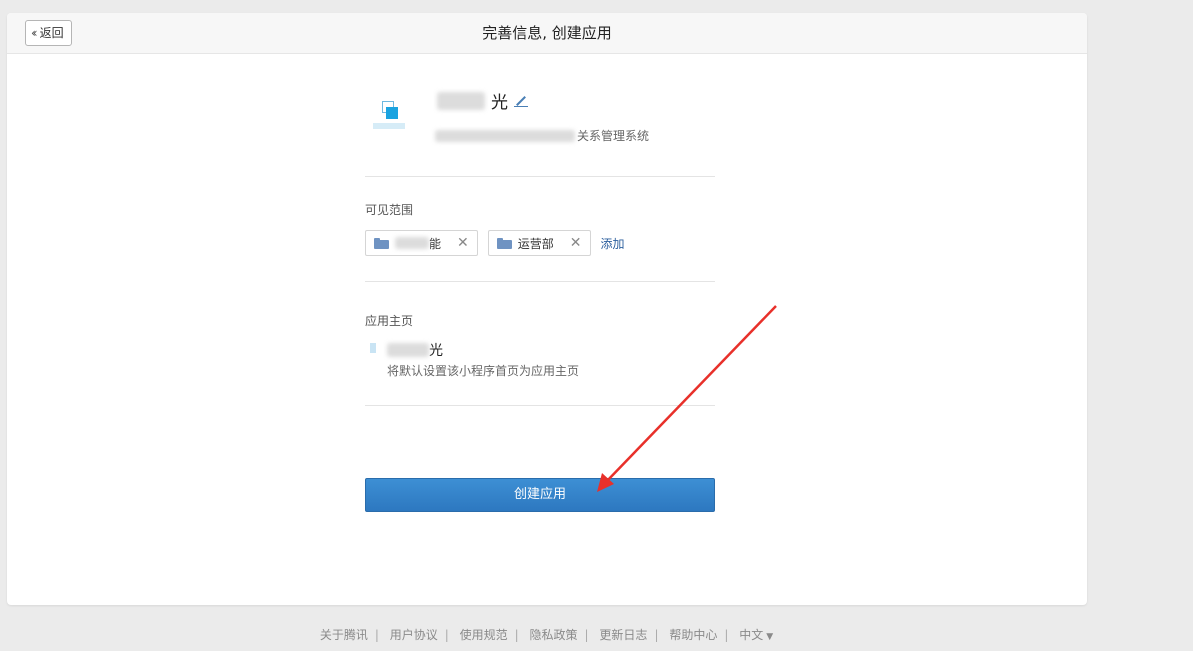  Describe the element at coordinates (623, 635) in the screenshot. I see `footer-link-changelog: 更新日志` at that location.